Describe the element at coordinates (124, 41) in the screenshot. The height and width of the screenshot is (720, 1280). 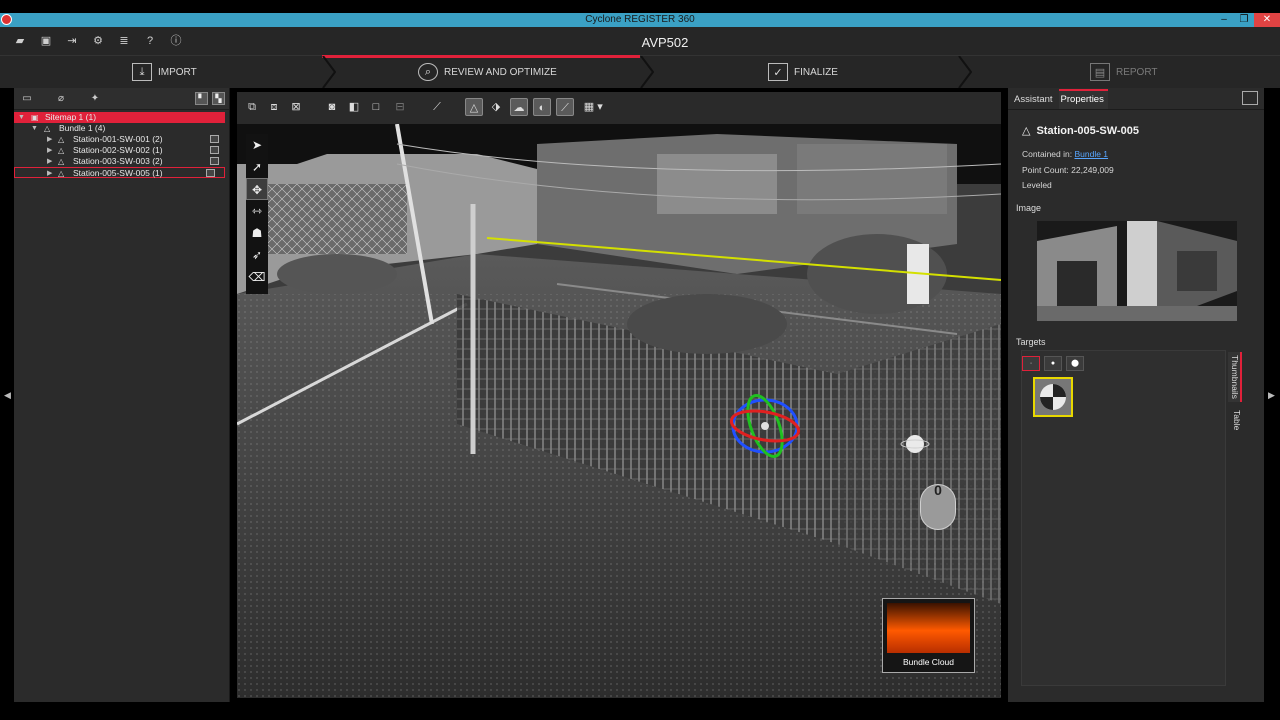
I see `database-icon: ≣` at that location.